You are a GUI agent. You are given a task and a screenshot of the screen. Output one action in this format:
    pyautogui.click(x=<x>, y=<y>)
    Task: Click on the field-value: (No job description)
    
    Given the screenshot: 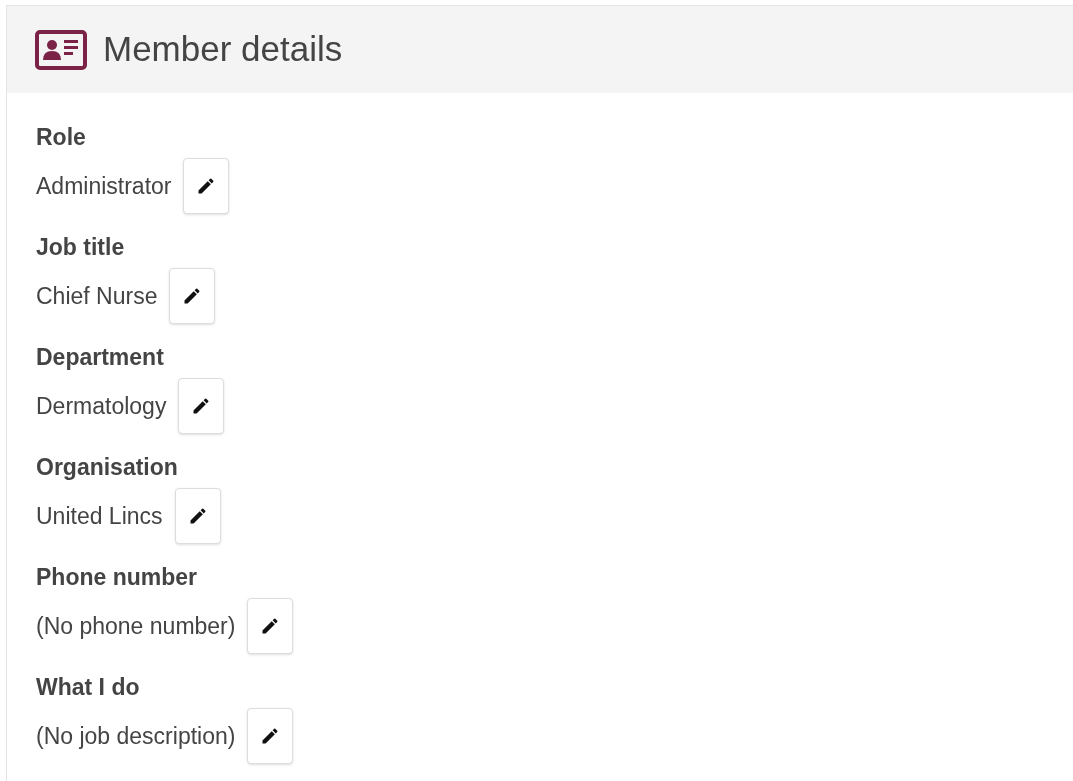 What is the action you would take?
    pyautogui.click(x=136, y=736)
    